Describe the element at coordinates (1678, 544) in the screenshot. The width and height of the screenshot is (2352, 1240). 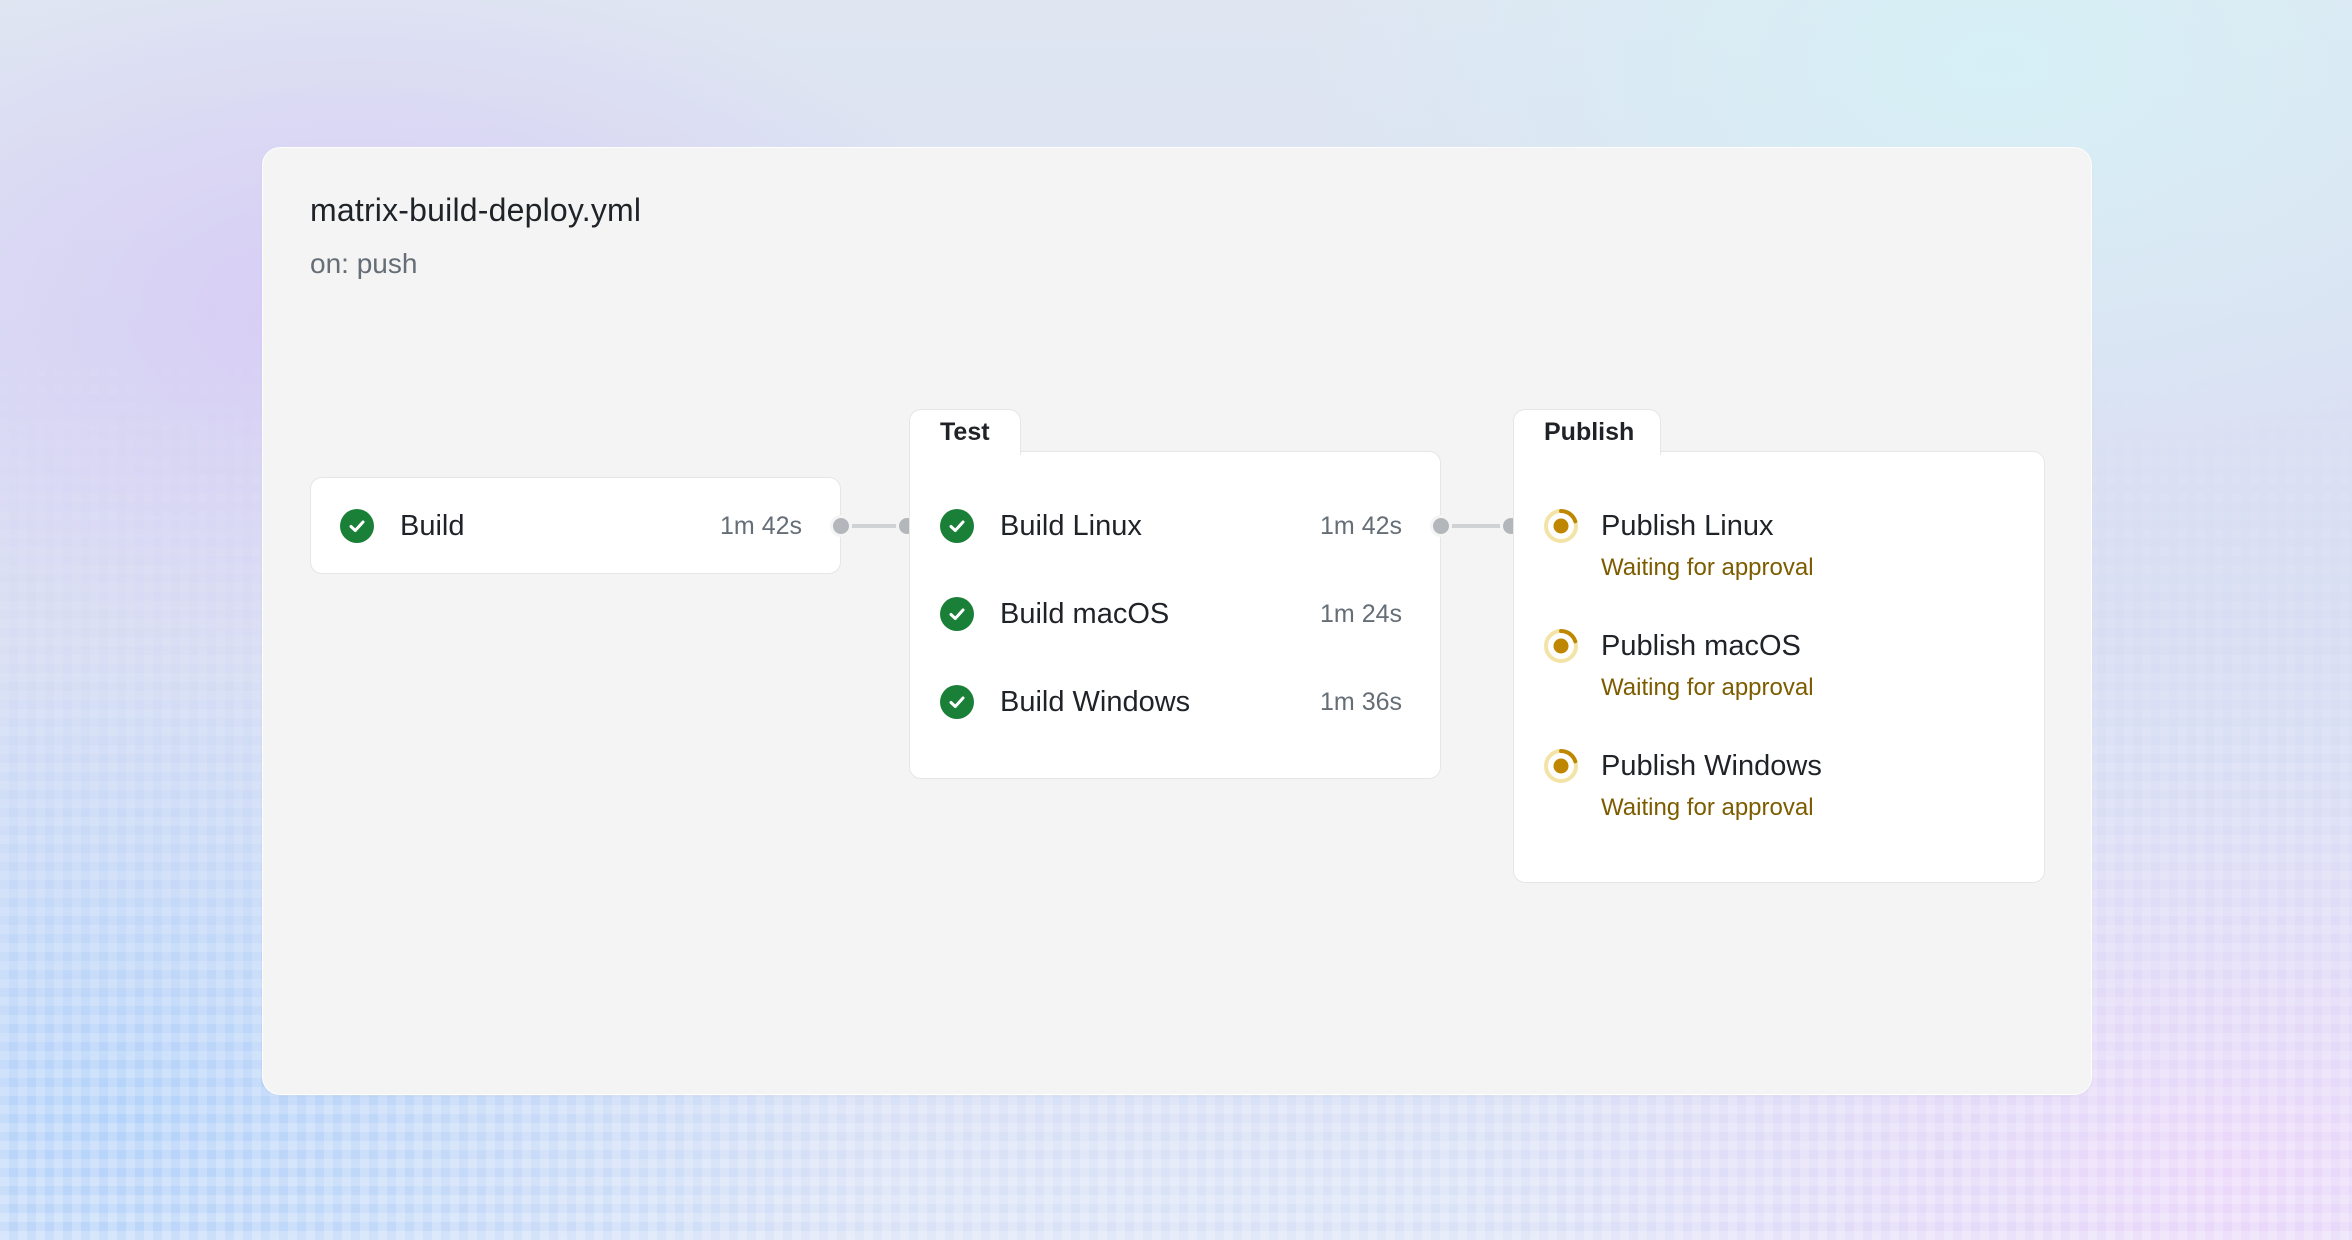
I see `job-row-publish-linux: Publish Linux Waiting for approval` at that location.